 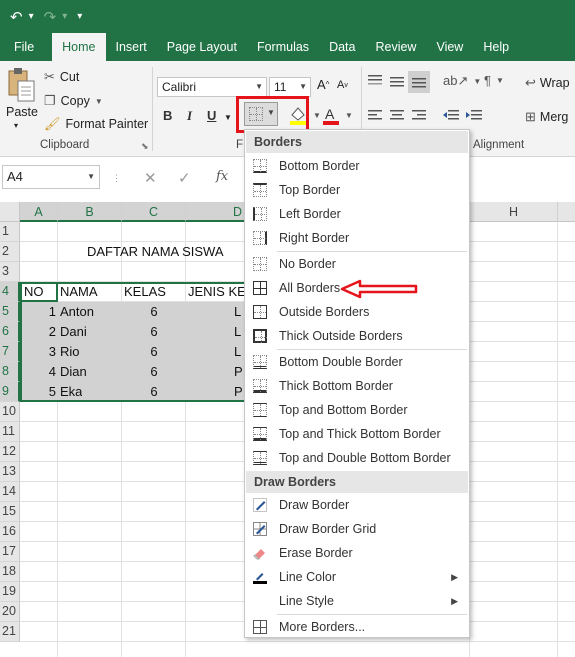 I want to click on menu-item-outside-borders: Outside Borders, so click(x=357, y=312).